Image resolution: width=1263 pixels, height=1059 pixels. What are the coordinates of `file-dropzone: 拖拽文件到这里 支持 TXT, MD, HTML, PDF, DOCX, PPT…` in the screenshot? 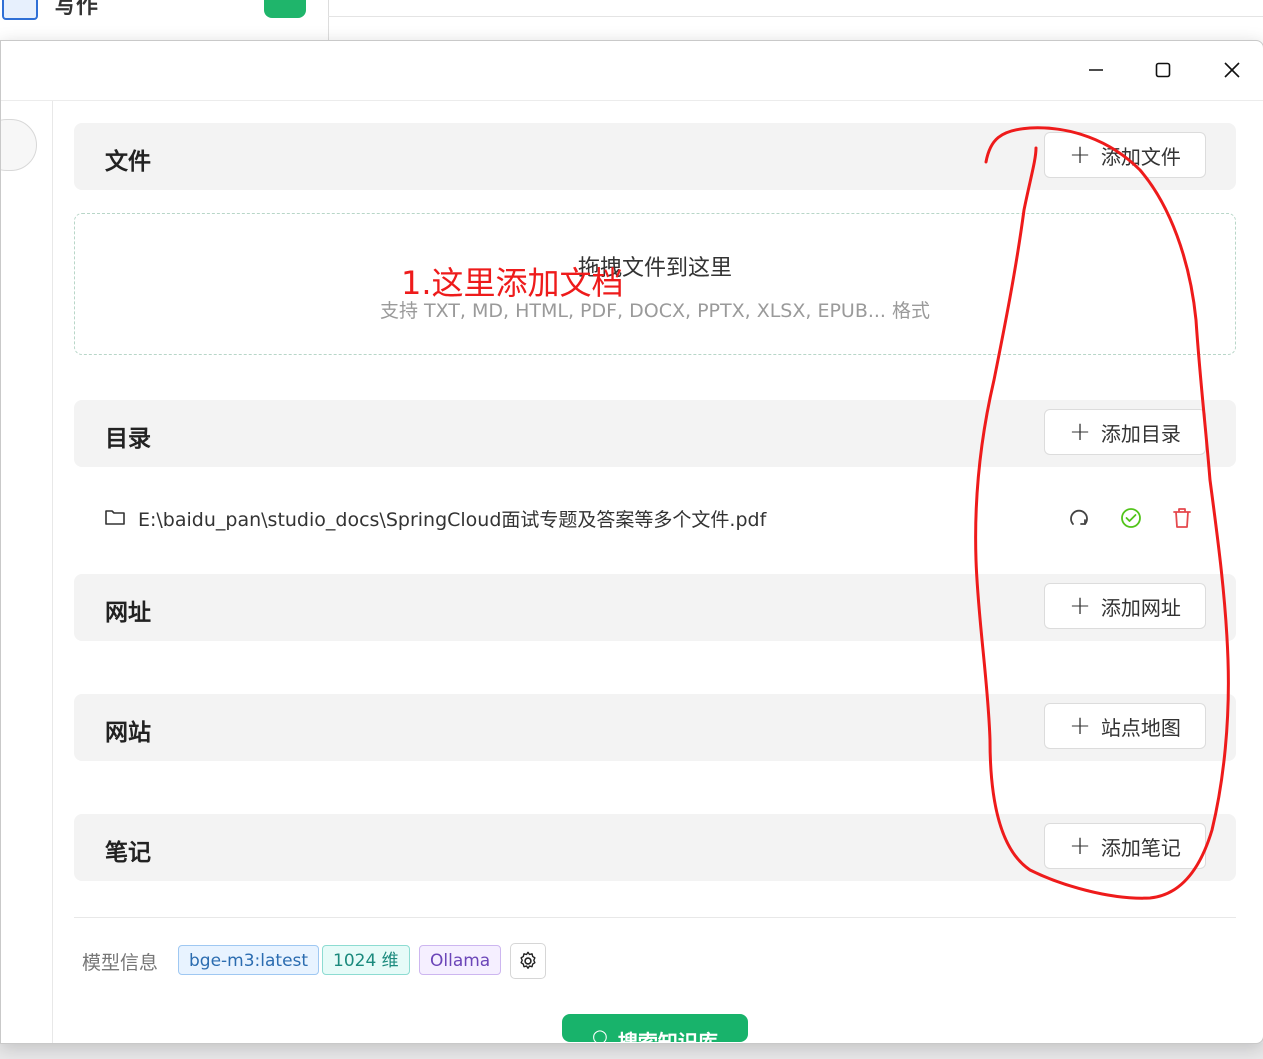 It's located at (655, 284).